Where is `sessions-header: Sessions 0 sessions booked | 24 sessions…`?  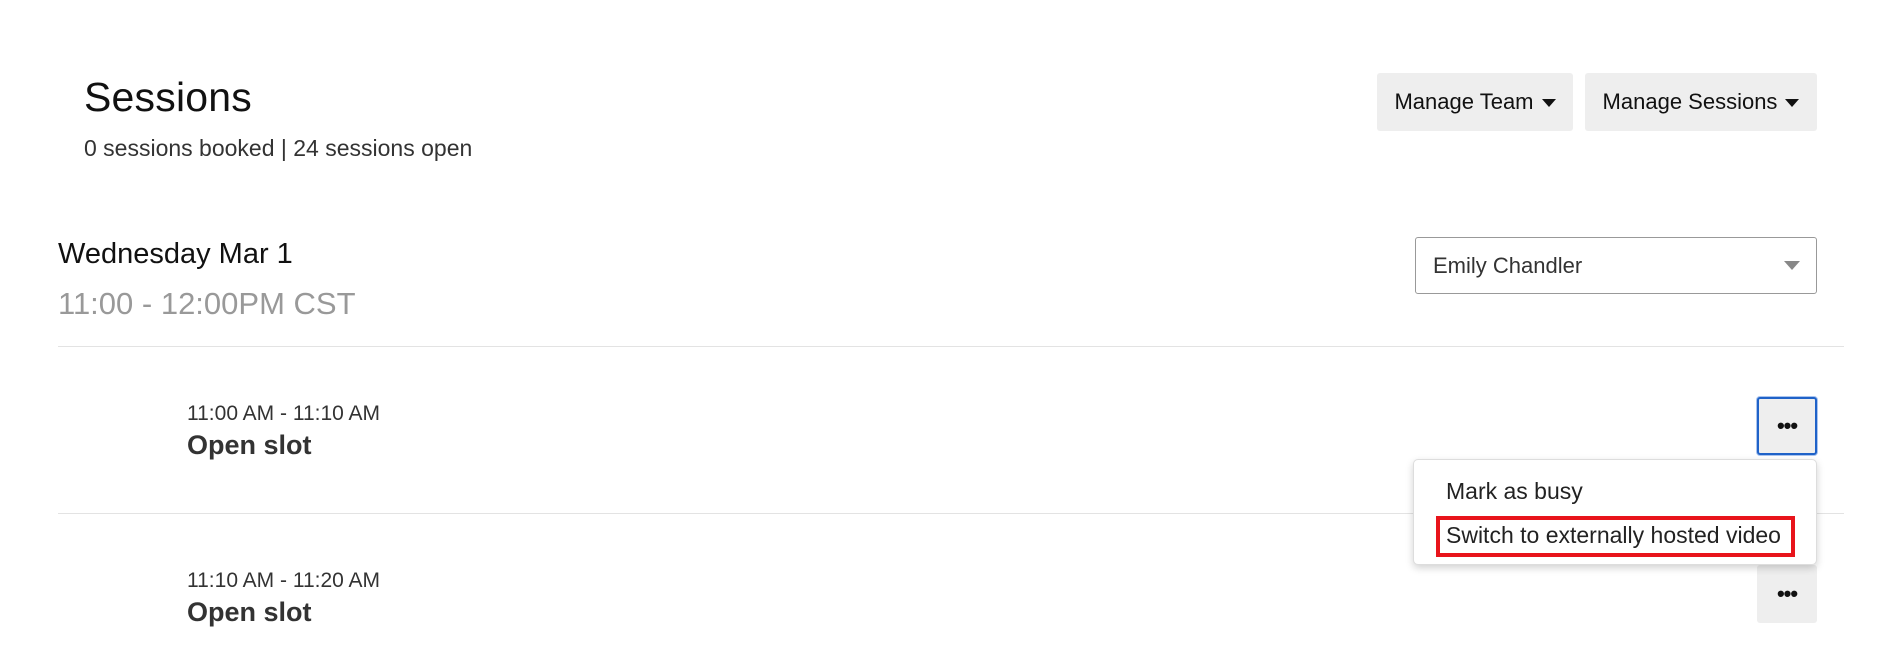
sessions-header: Sessions 0 sessions booked | 24 sessions… is located at coordinates (278, 118).